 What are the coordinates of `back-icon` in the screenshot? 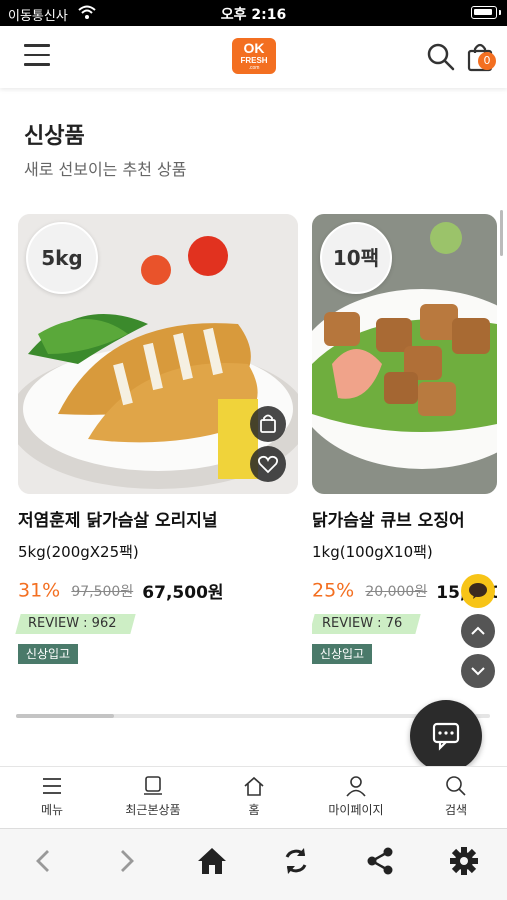 It's located at (44, 861).